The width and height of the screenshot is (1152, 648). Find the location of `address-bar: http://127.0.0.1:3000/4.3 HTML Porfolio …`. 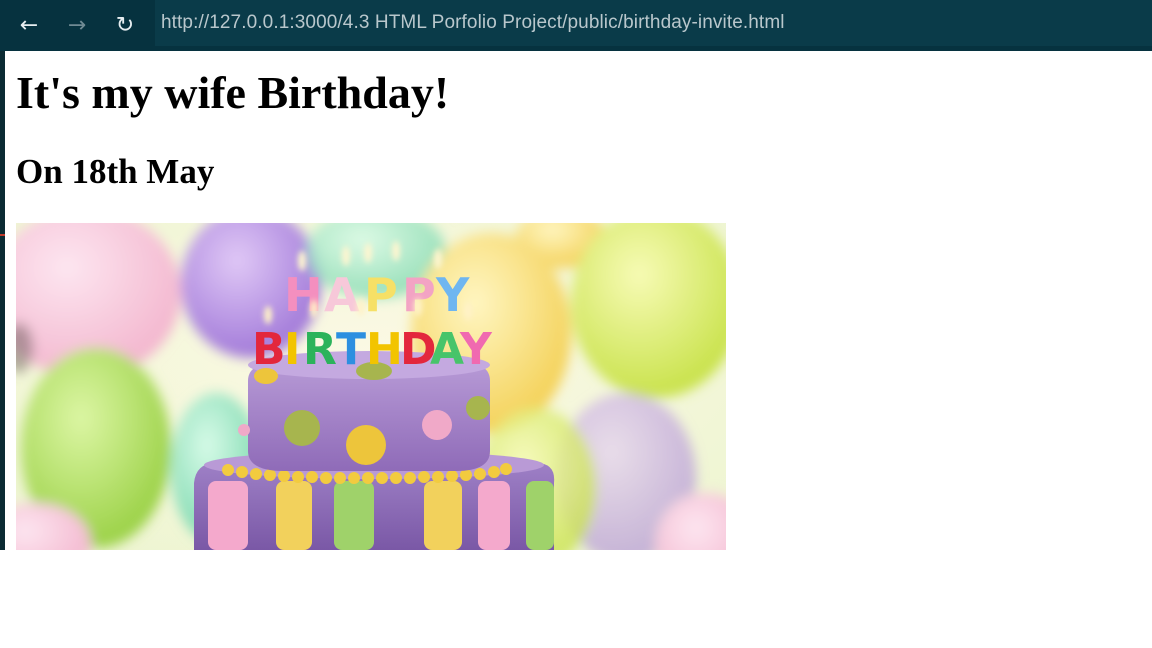

address-bar: http://127.0.0.1:3000/4.3 HTML Porfolio … is located at coordinates (653, 23).